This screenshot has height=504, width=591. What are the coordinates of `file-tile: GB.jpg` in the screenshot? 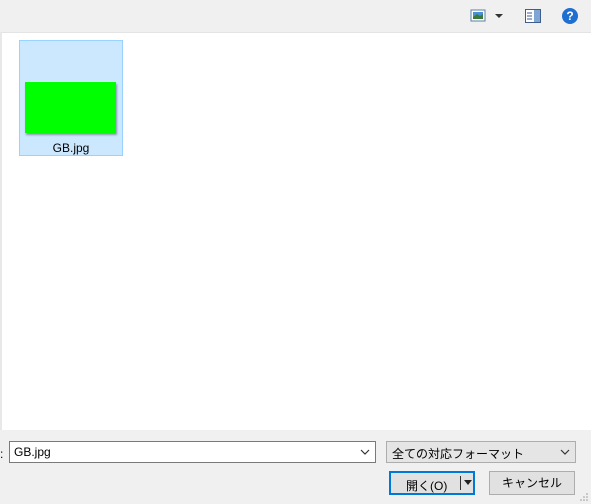 It's located at (71, 98).